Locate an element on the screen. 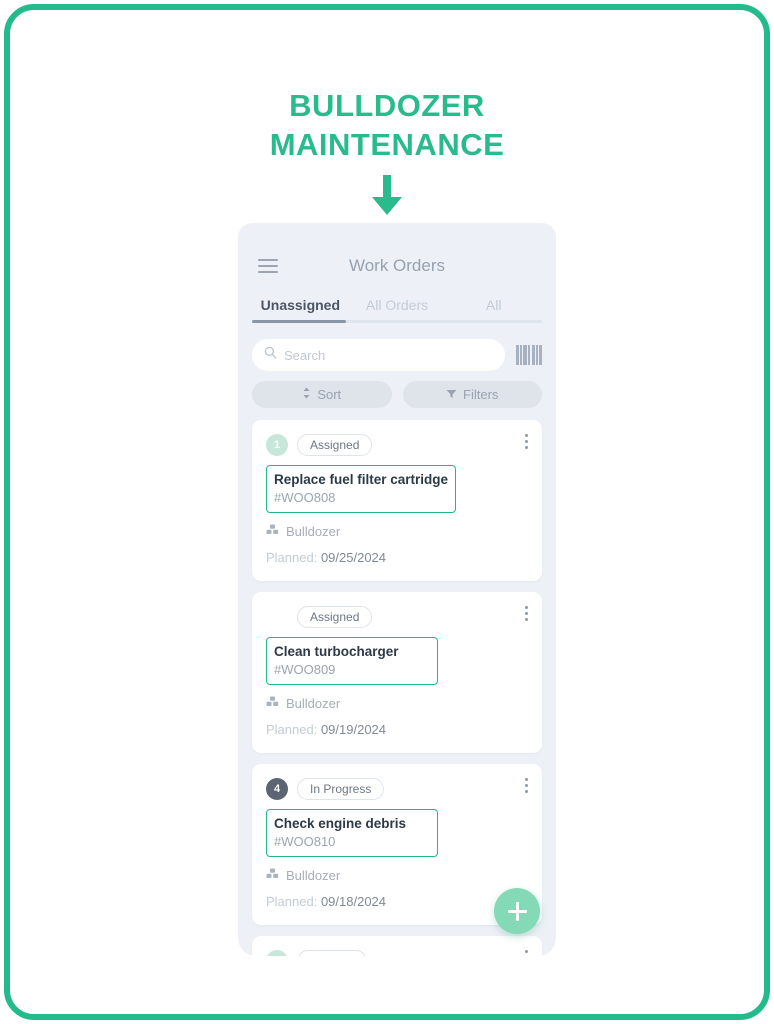  filters-button: Filters is located at coordinates (472, 394).